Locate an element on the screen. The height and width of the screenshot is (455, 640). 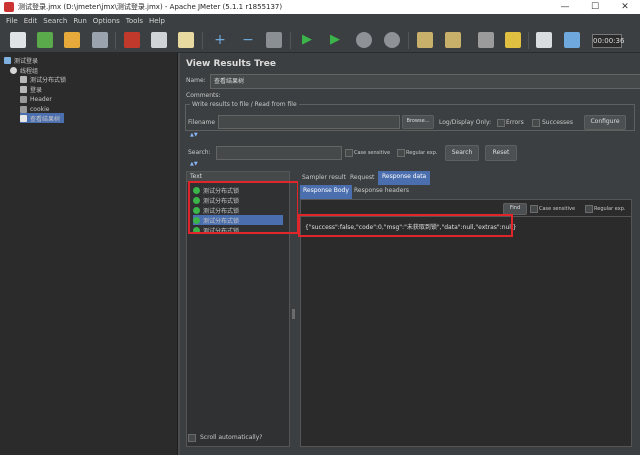
tree-node-label: 测试分布式锁 is located at coordinates (48, 80).